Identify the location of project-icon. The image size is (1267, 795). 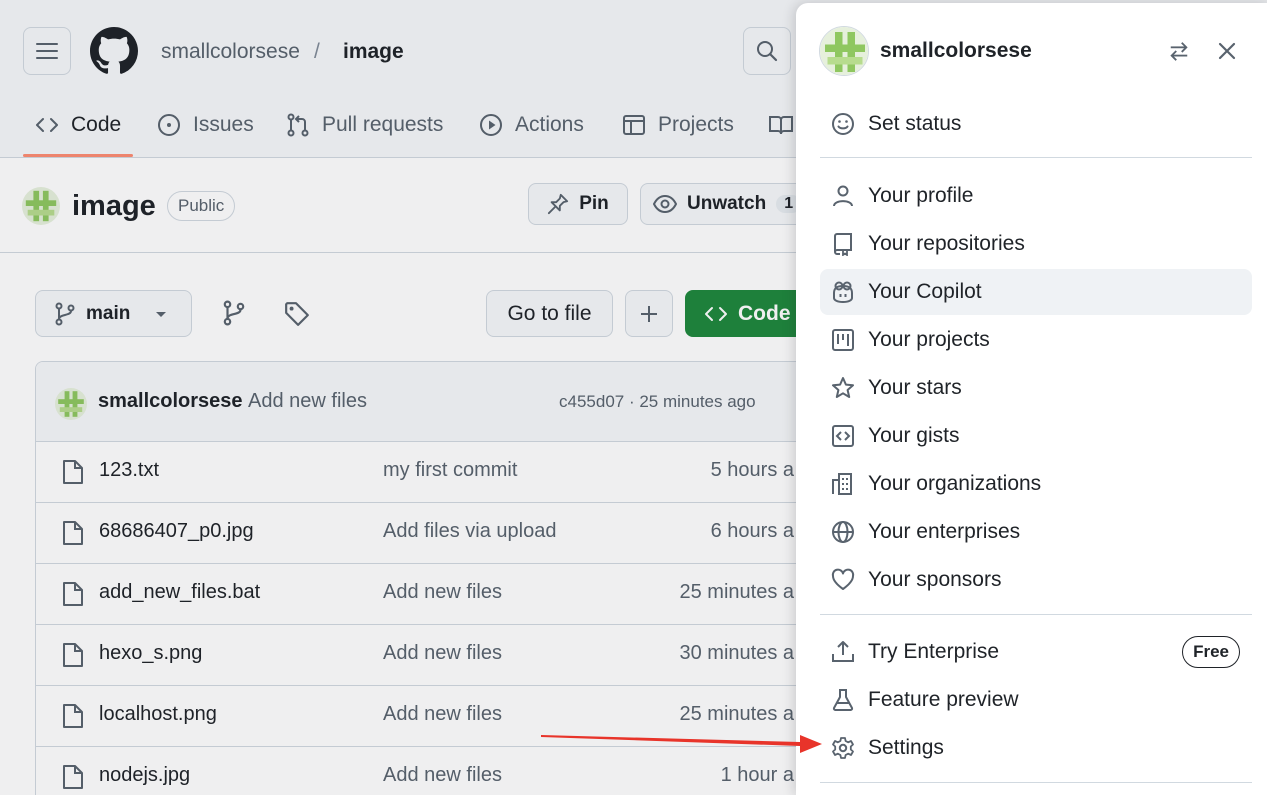
(843, 340).